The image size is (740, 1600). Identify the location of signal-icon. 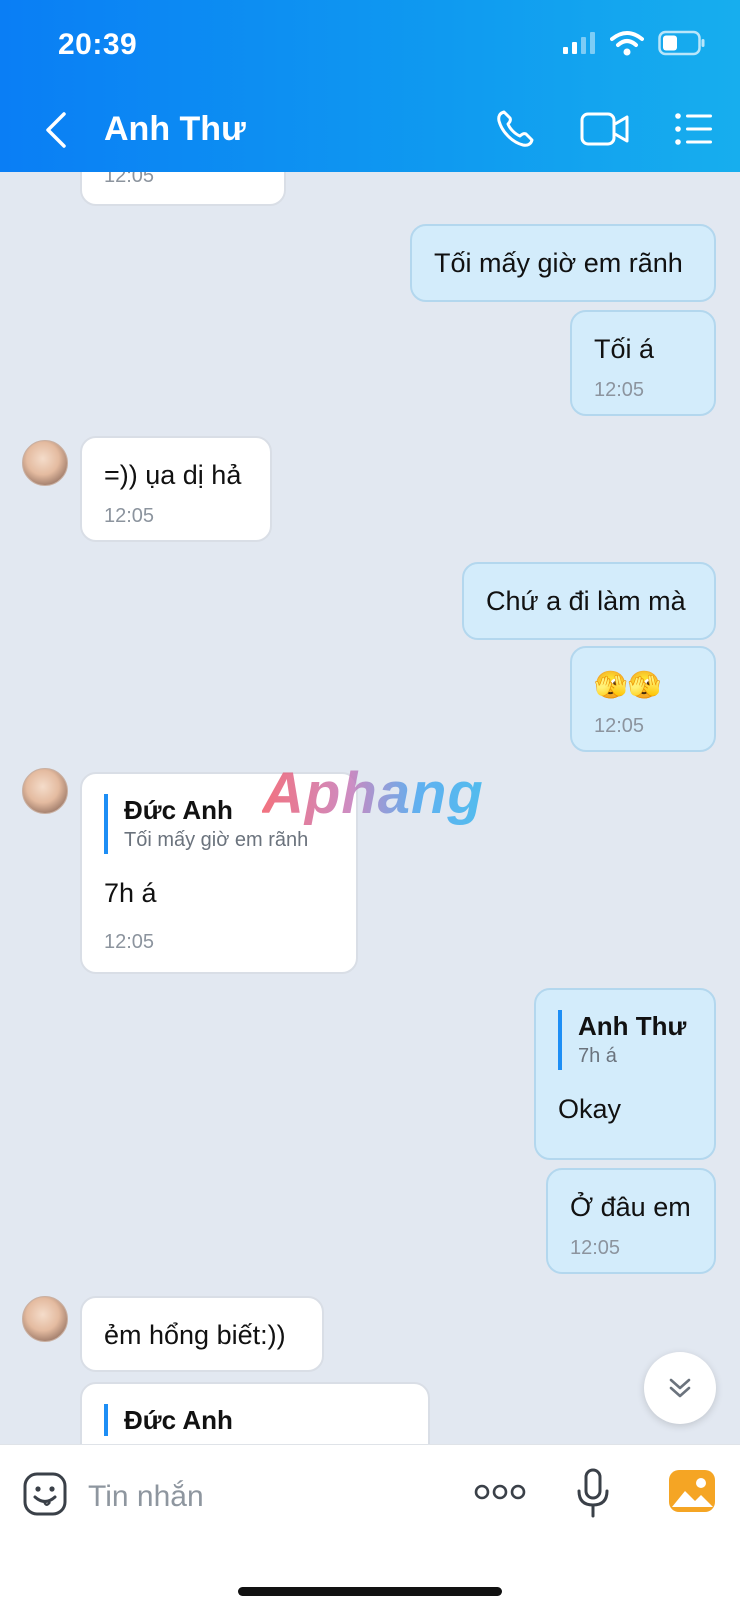
(579, 43).